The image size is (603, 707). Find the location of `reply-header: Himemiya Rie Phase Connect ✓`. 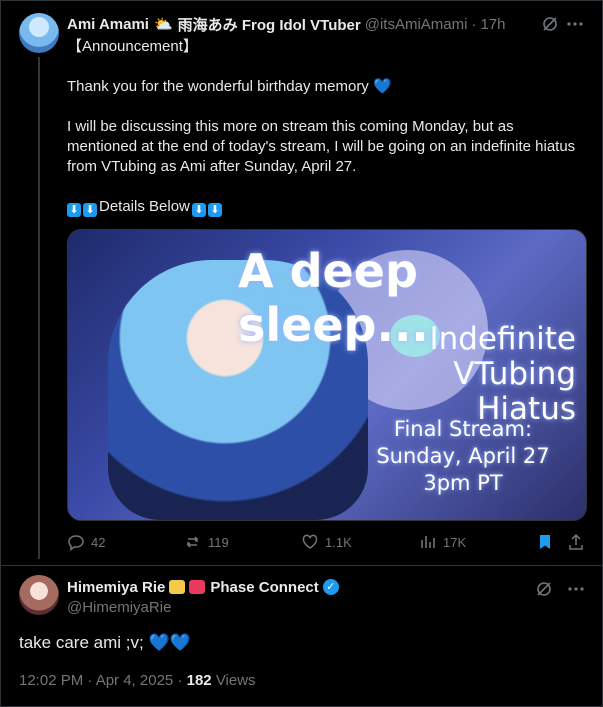

reply-header: Himemiya Rie Phase Connect ✓ is located at coordinates (203, 587).